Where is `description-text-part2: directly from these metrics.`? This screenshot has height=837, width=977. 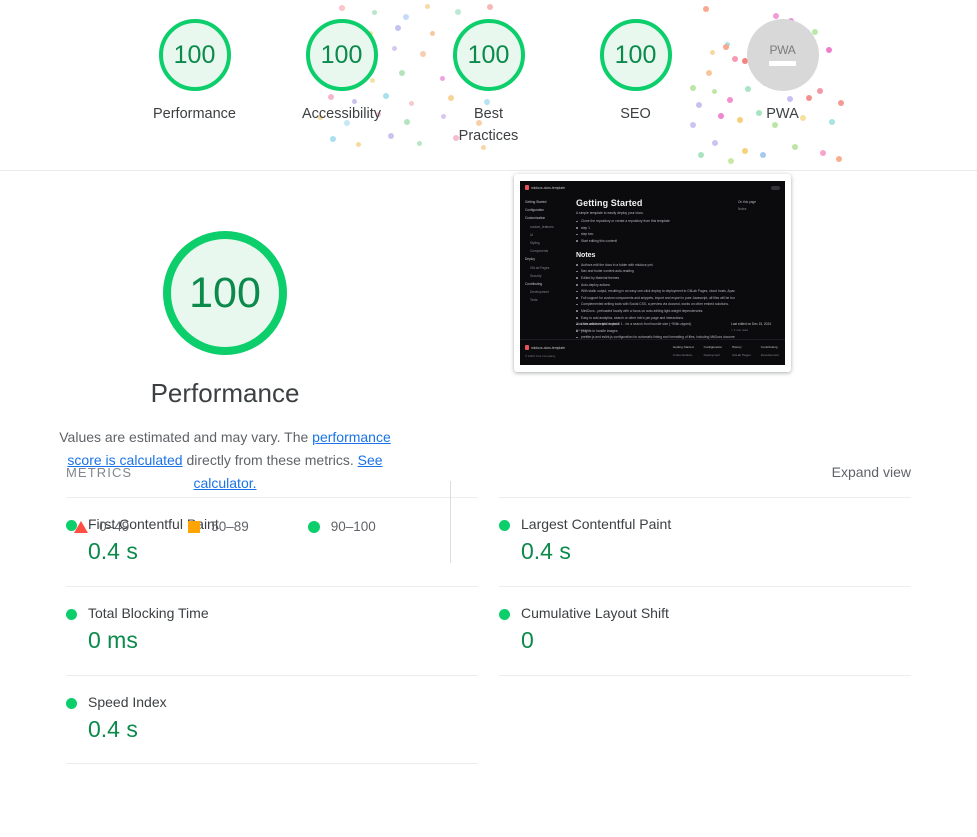 description-text-part2: directly from these metrics. is located at coordinates (270, 460).